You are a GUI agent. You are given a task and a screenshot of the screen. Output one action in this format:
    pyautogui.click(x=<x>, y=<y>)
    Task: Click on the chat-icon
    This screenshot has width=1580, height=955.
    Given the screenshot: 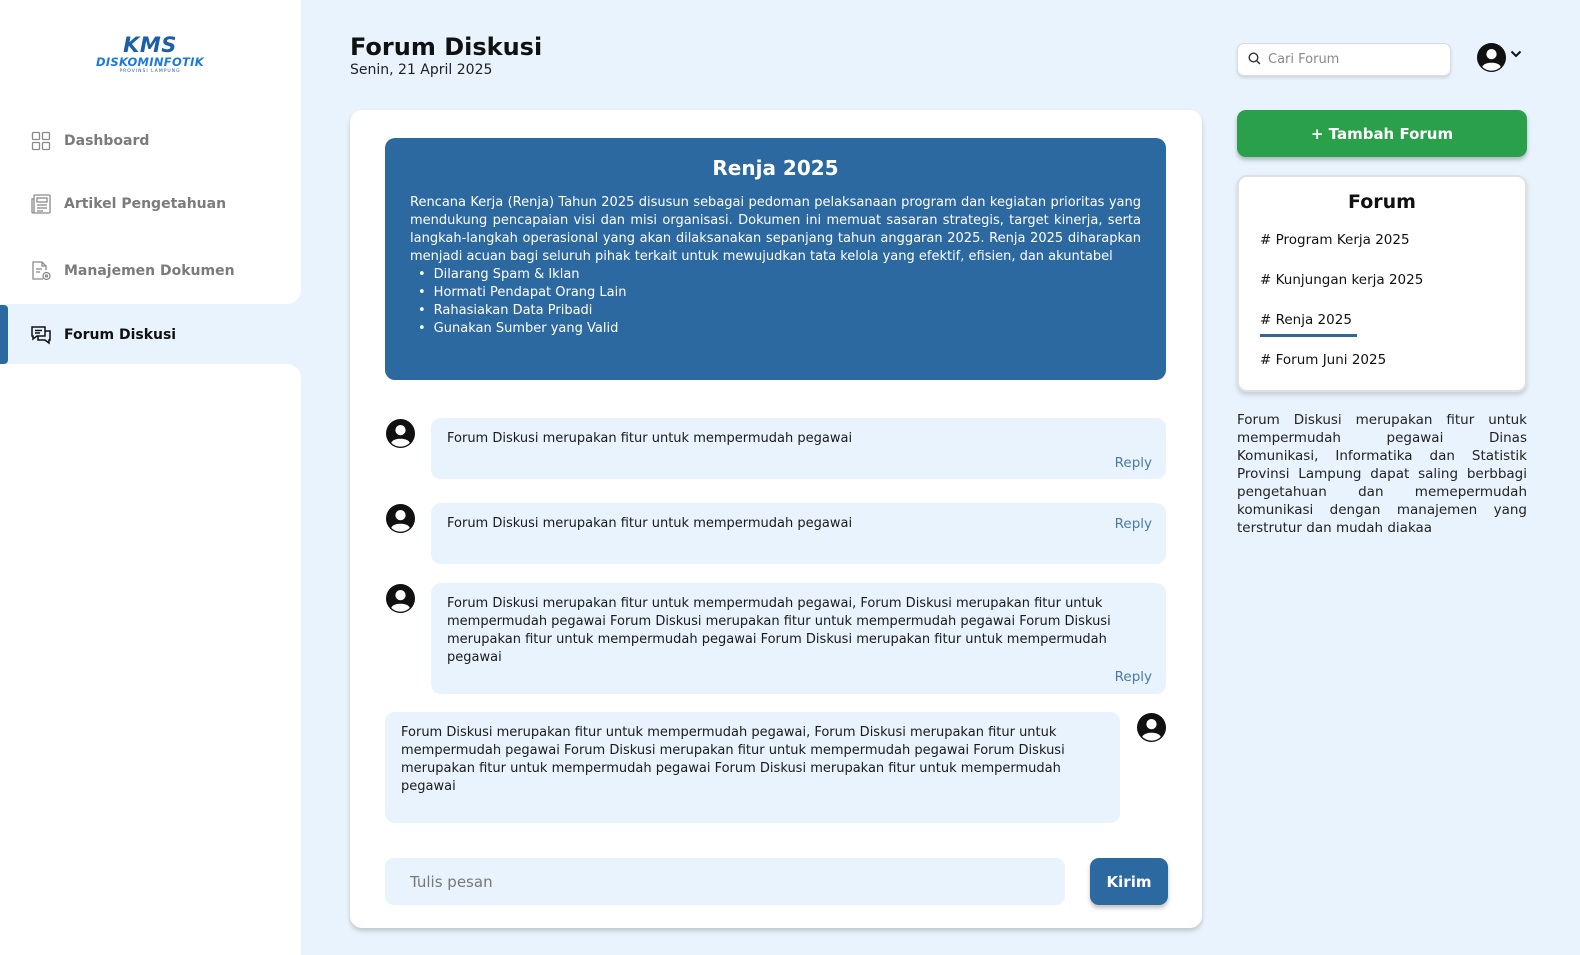 What is the action you would take?
    pyautogui.click(x=41, y=335)
    